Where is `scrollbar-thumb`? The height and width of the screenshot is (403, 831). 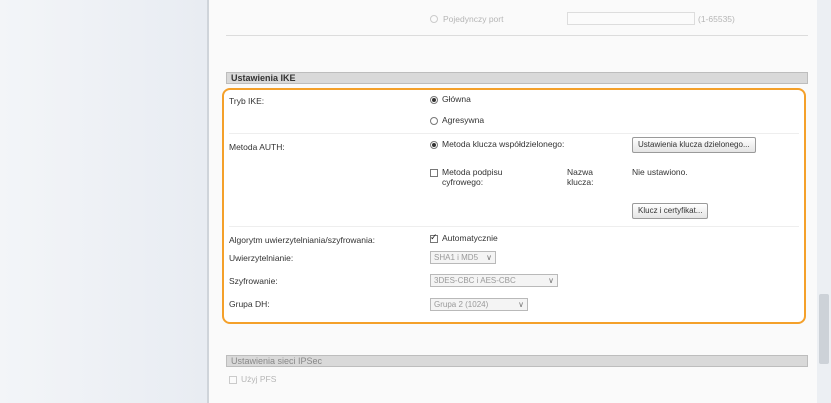 scrollbar-thumb is located at coordinates (824, 329).